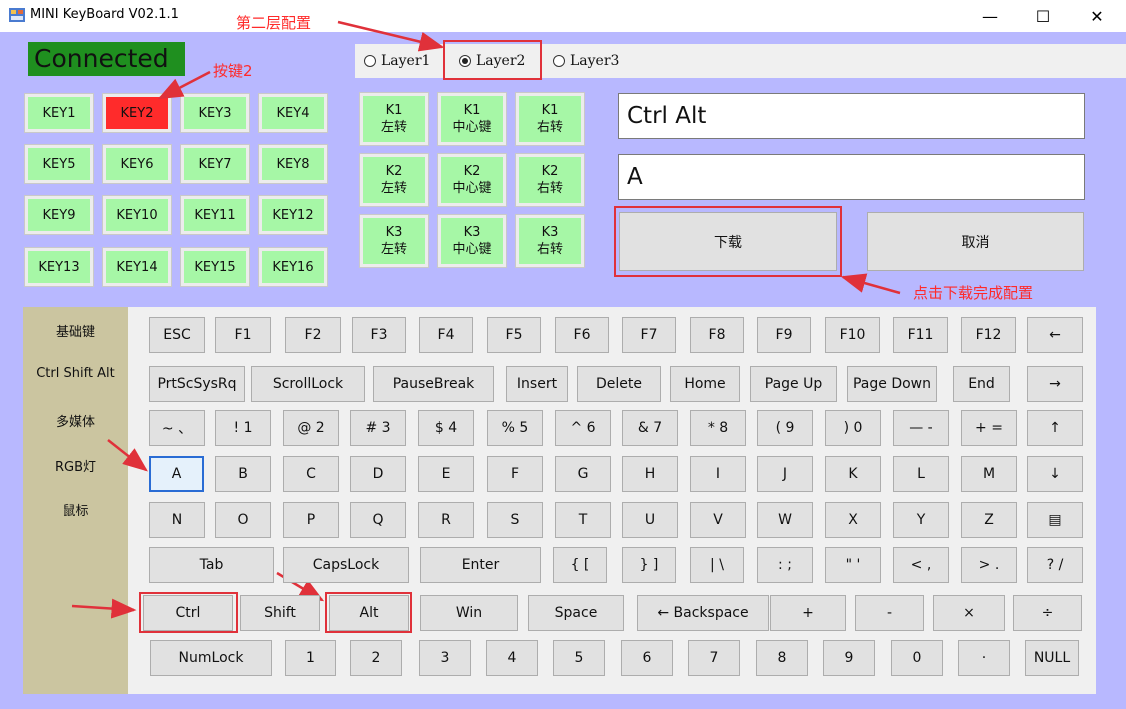  What do you see at coordinates (75, 509) in the screenshot?
I see `category-mouse: 鼠标` at bounding box center [75, 509].